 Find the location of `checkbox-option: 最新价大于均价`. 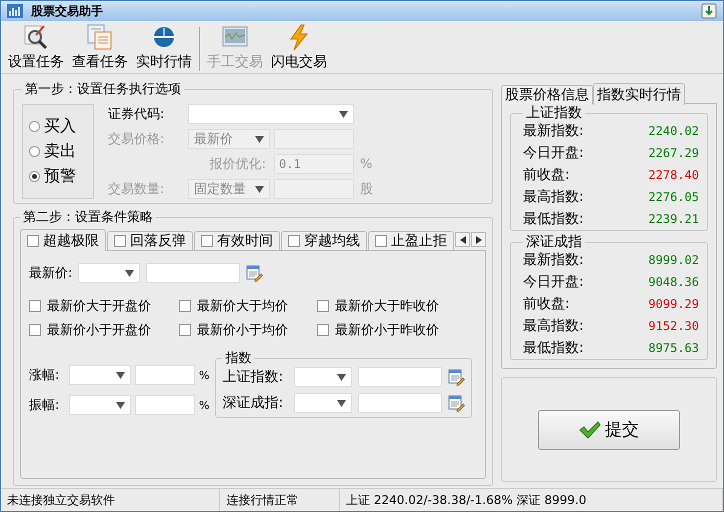

checkbox-option: 最新价大于均价 is located at coordinates (248, 306).